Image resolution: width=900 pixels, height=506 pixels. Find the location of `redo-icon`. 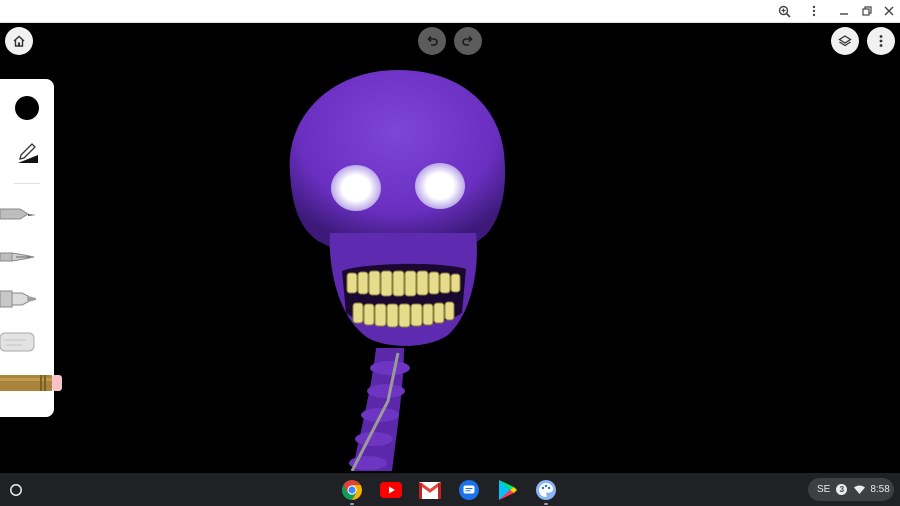

redo-icon is located at coordinates (467, 40).